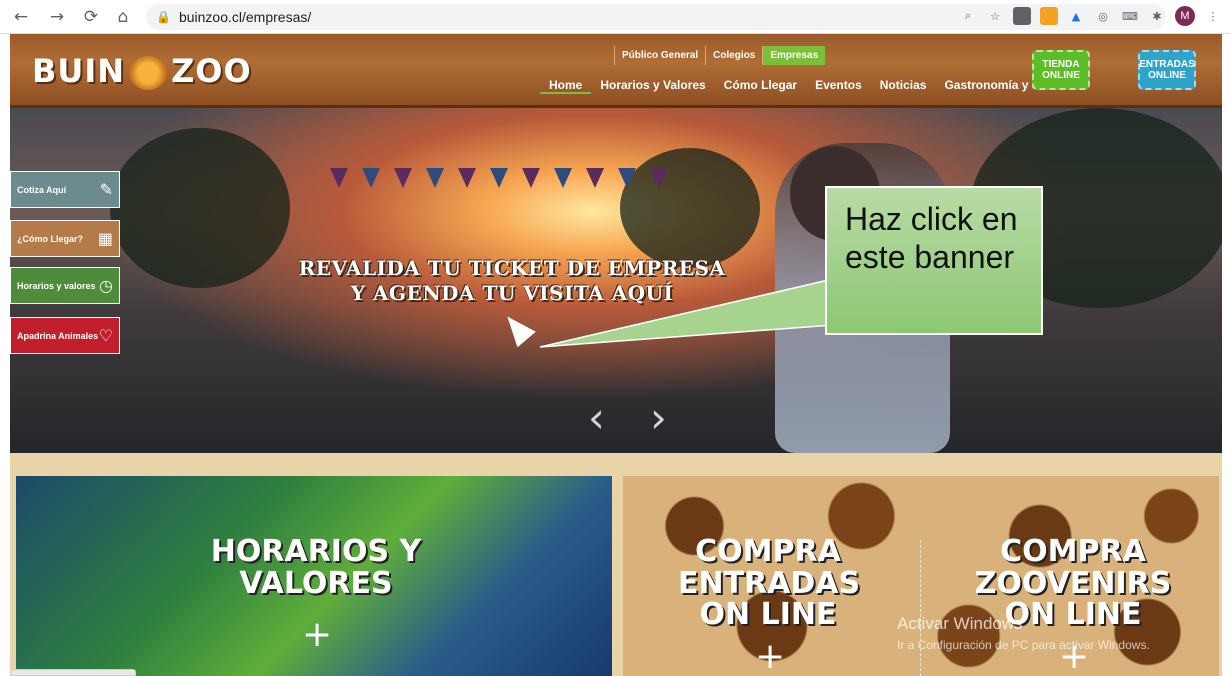 This screenshot has height=676, width=1230. What do you see at coordinates (794, 55) in the screenshot?
I see `tab-empresas: Empresas` at bounding box center [794, 55].